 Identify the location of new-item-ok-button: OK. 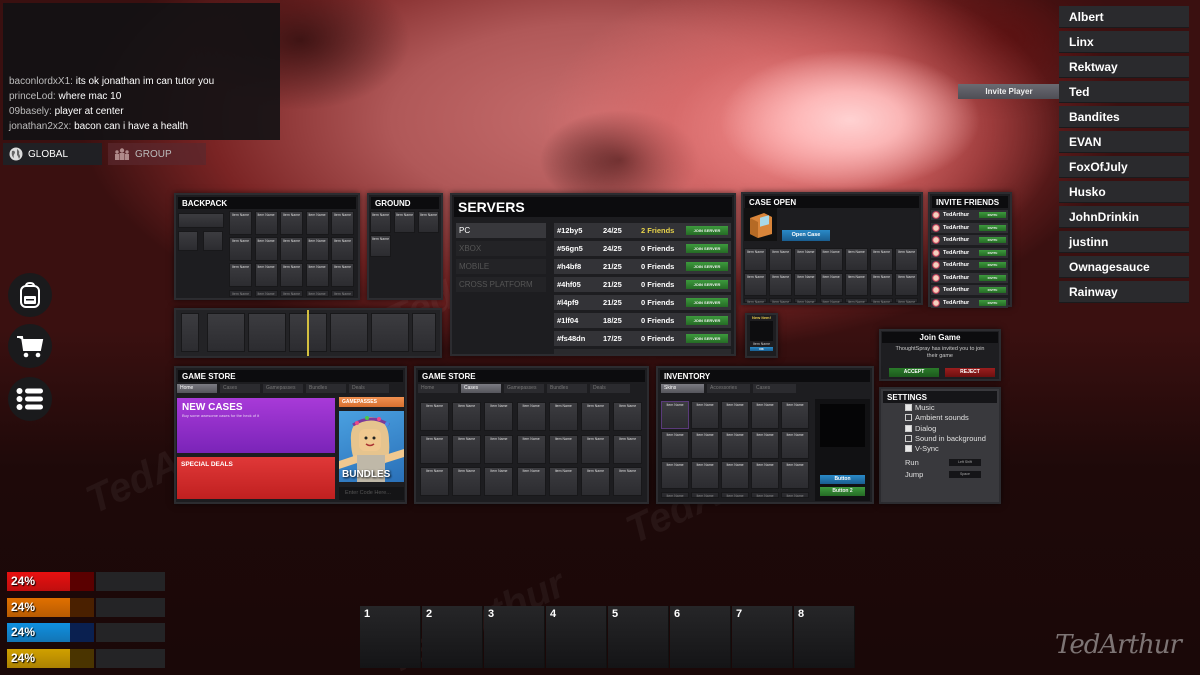
(761, 349).